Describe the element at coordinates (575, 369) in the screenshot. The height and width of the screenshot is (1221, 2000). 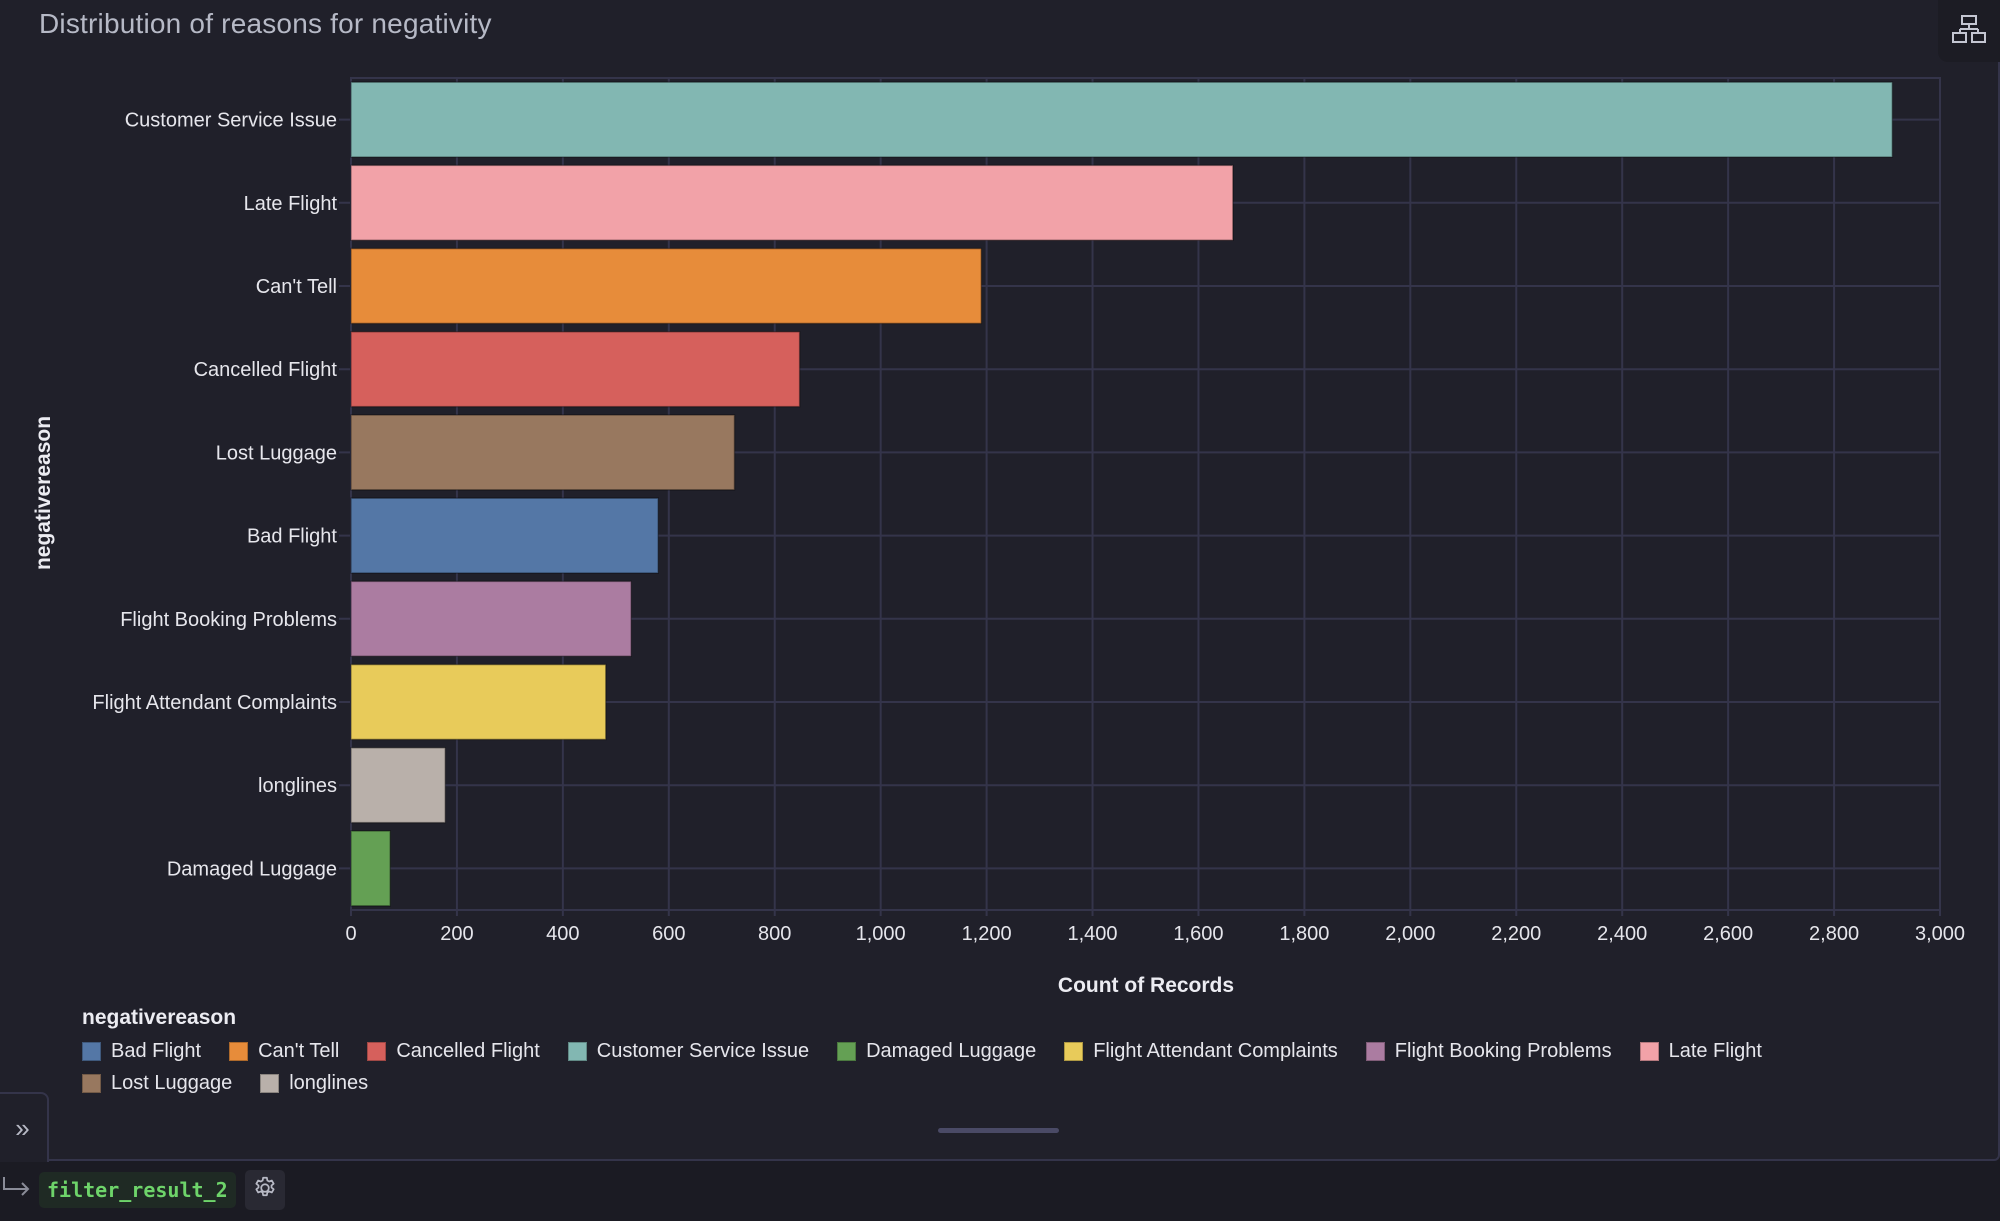
I see `bar-cancelled-flight` at that location.